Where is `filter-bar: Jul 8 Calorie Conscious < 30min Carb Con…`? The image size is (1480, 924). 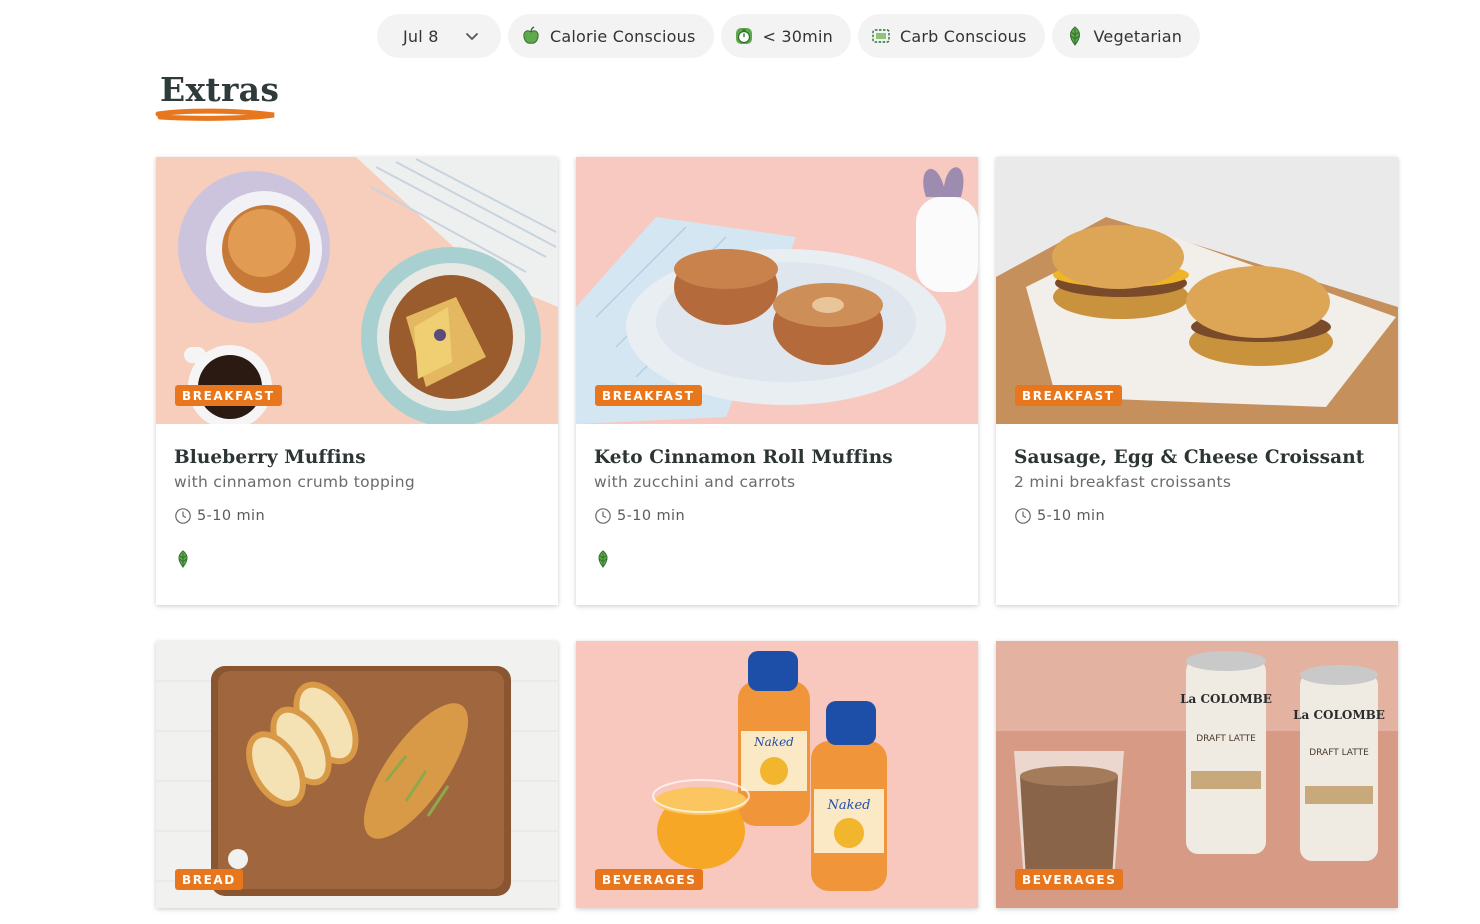
filter-bar: Jul 8 Calorie Conscious < 30min Carb Con… is located at coordinates (789, 36).